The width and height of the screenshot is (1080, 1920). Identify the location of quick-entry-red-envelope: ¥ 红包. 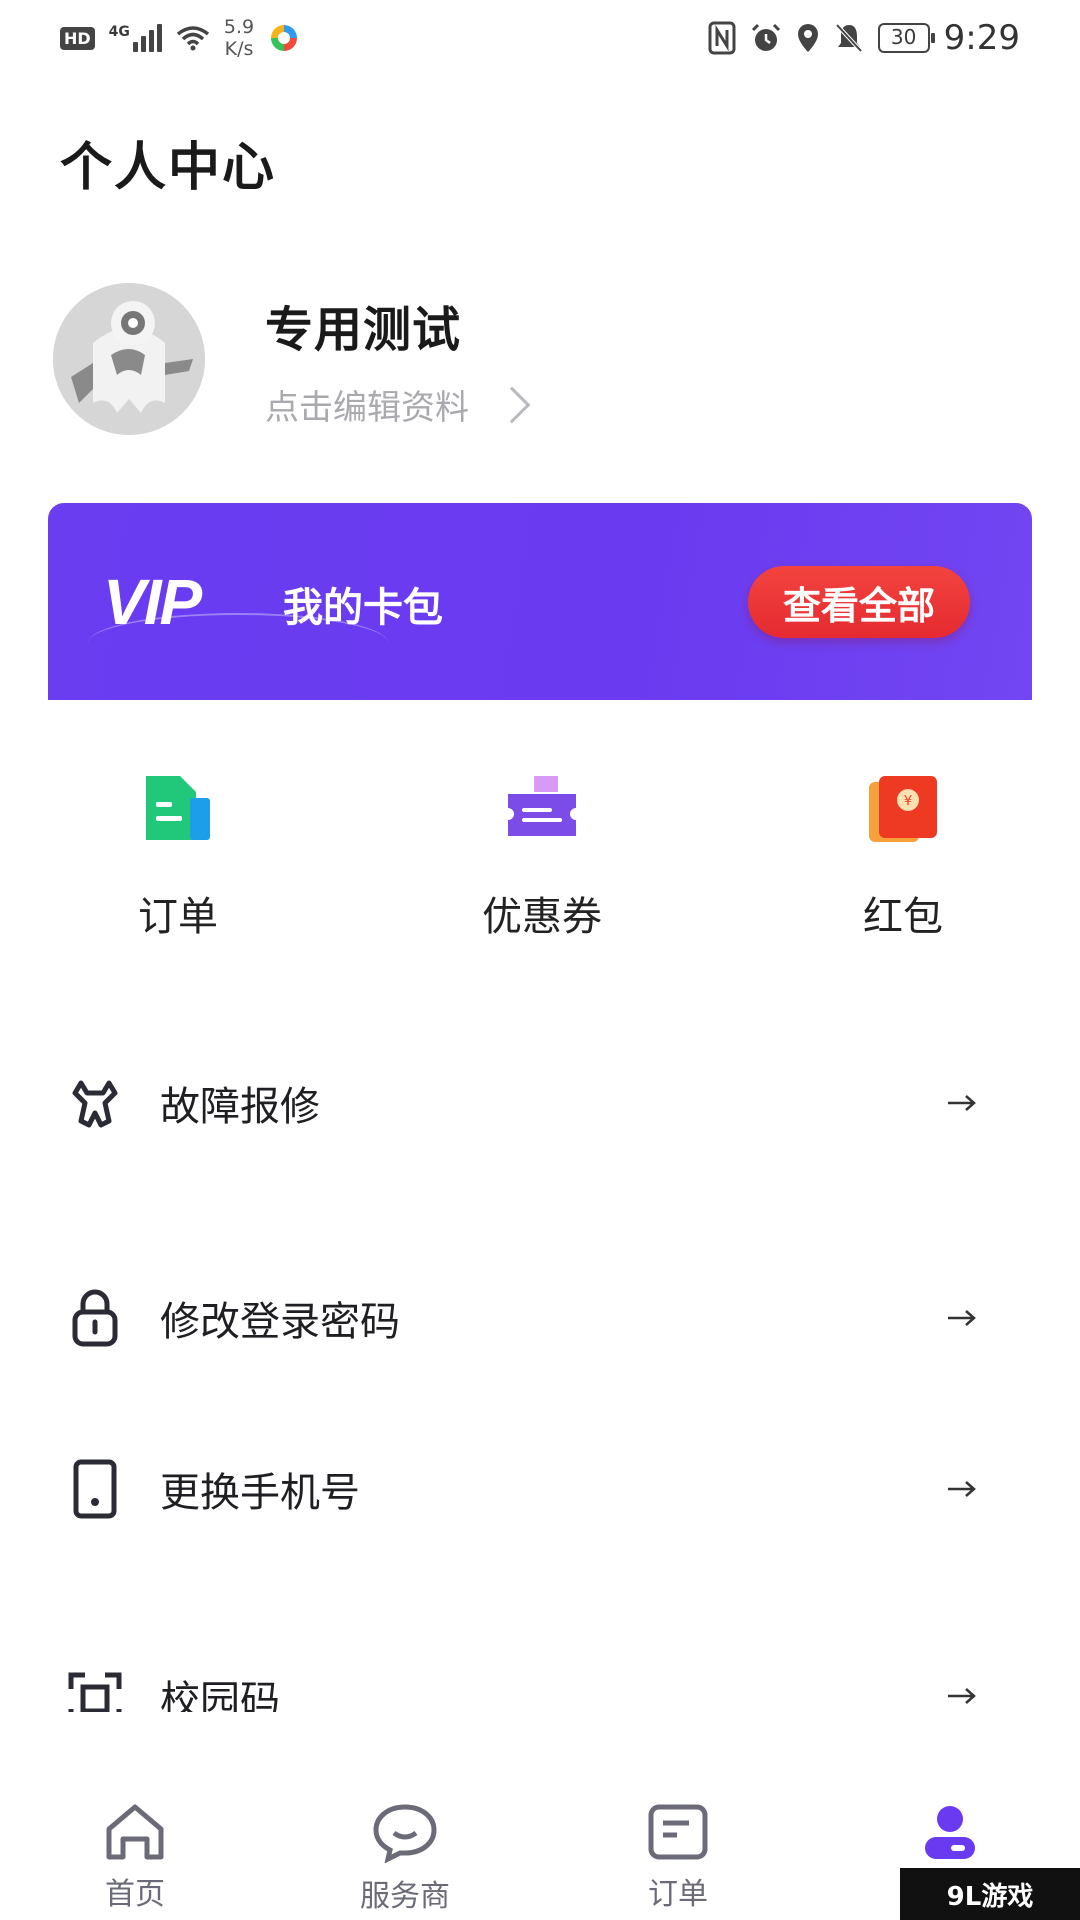
(903, 856).